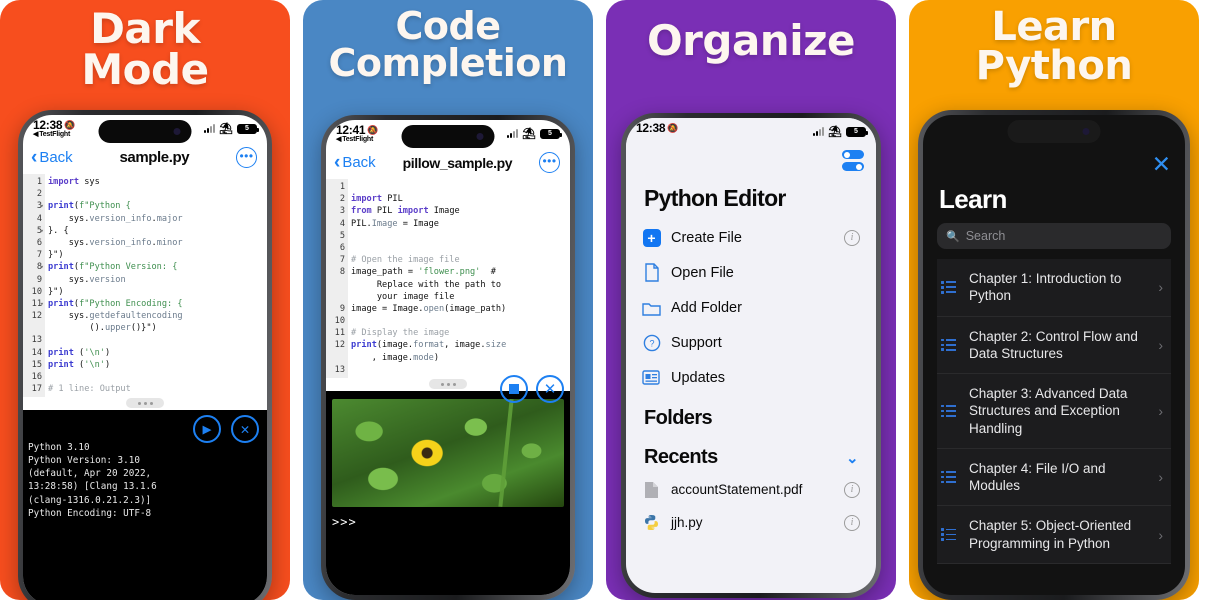 The width and height of the screenshot is (1215, 600). Describe the element at coordinates (852, 458) in the screenshot. I see `chevron-down-icon: ⌄` at that location.